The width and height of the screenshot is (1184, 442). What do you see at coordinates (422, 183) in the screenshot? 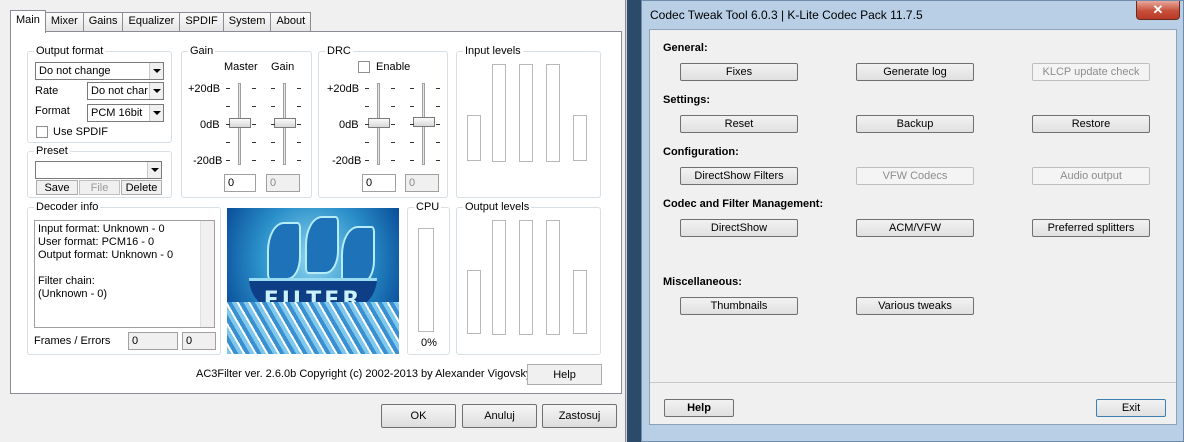
I see `drc-value2: 0` at bounding box center [422, 183].